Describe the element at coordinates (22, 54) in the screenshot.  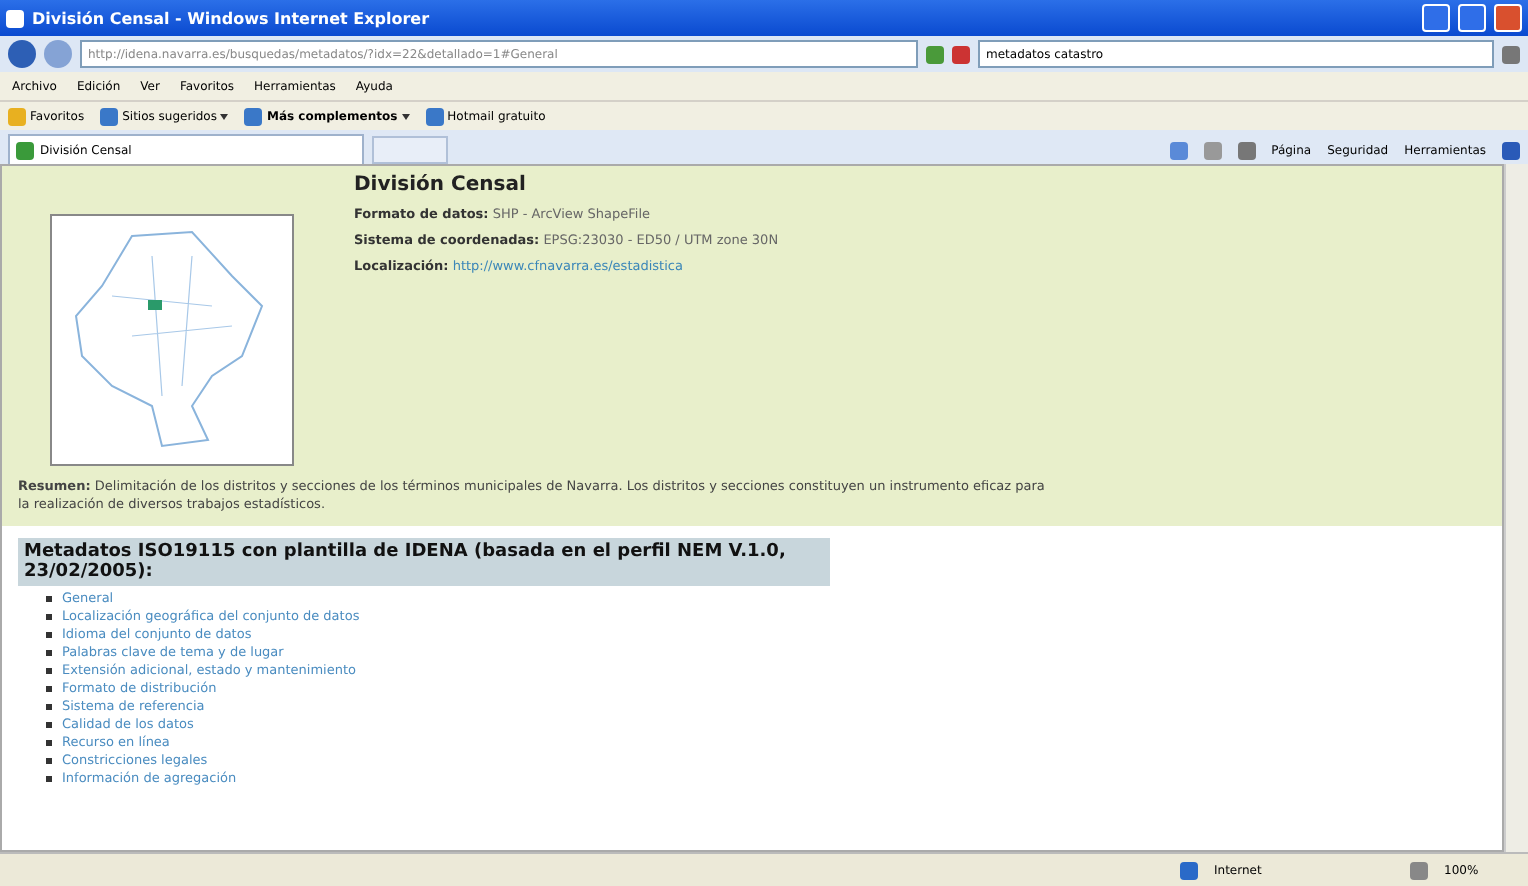
I see `back-button` at that location.